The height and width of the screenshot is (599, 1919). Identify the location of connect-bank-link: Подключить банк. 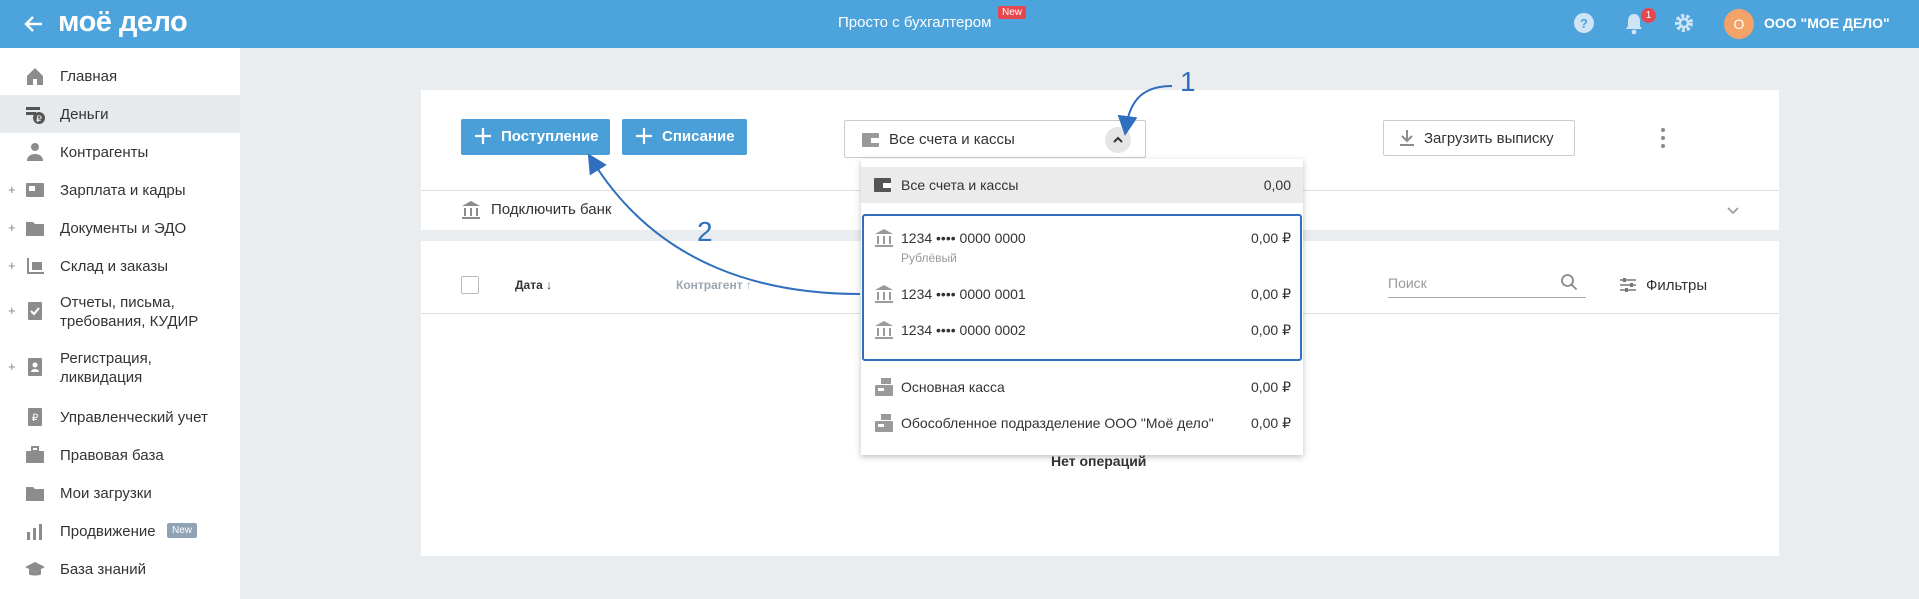
(551, 209).